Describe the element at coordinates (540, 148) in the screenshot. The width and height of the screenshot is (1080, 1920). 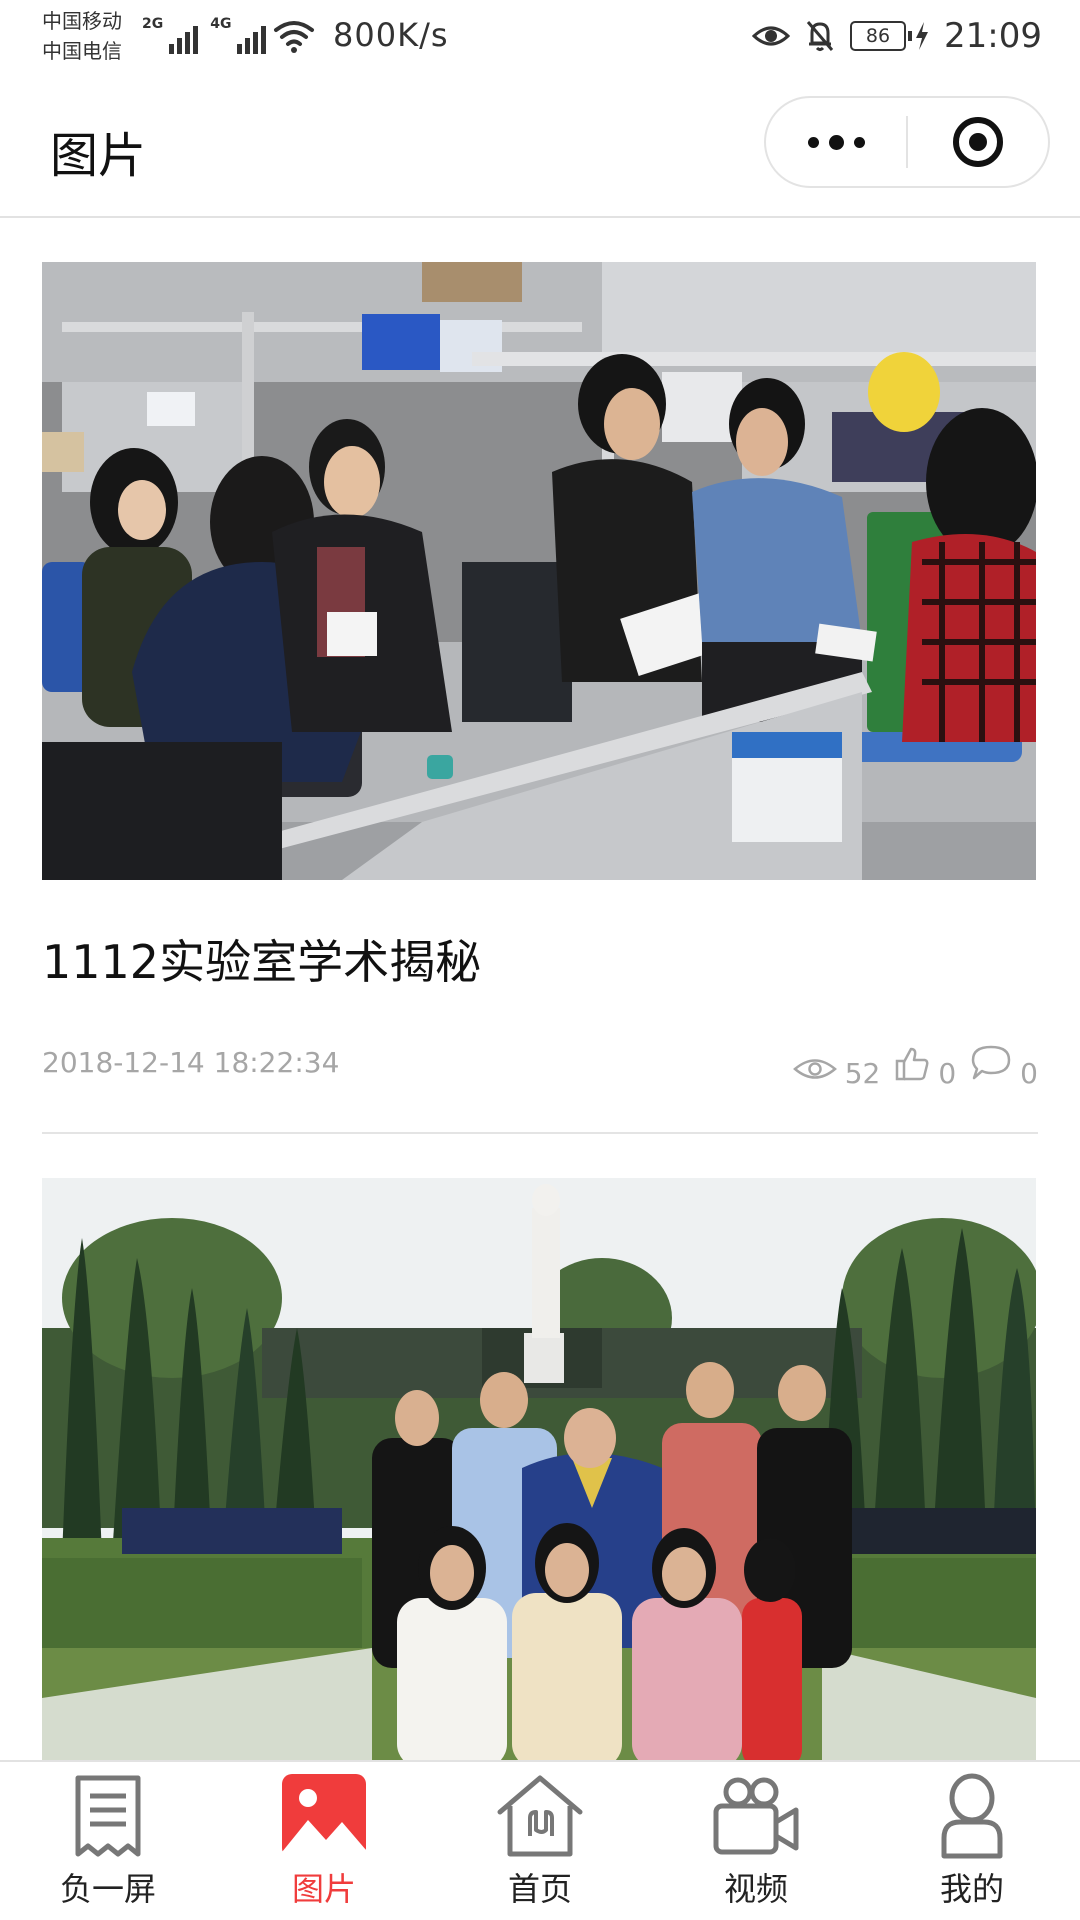
I see `navigation-bar: 图片` at that location.